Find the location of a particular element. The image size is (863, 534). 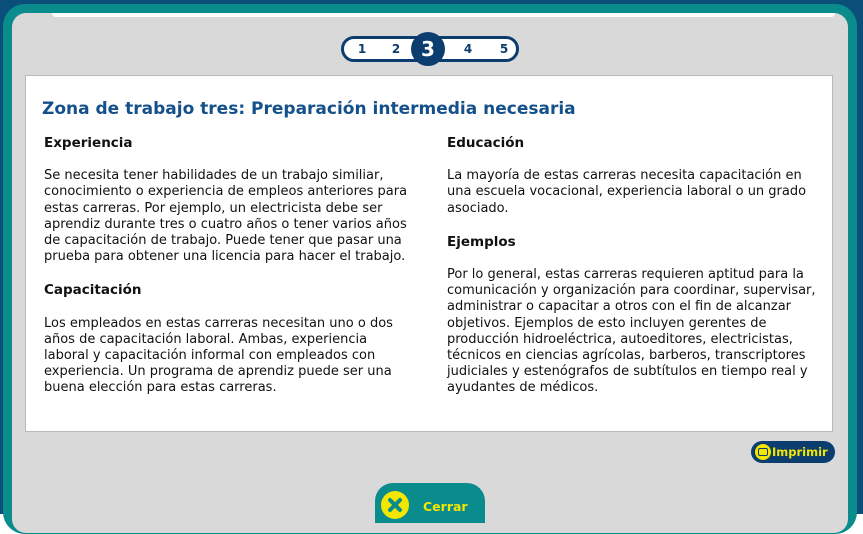

experiencia-heading: Experiencia is located at coordinates (88, 143).